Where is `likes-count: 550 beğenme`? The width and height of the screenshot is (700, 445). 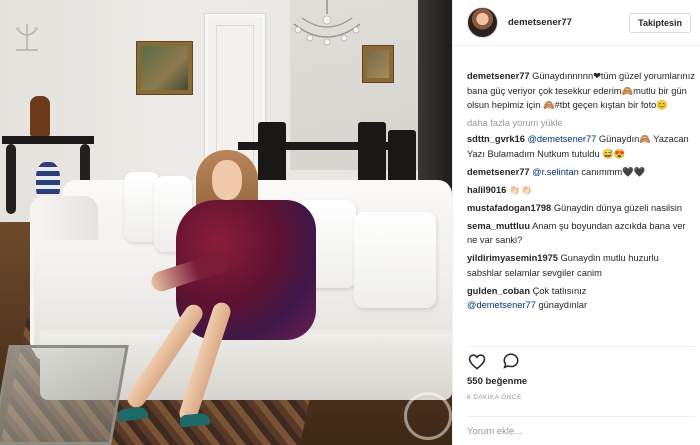 likes-count: 550 beğenme is located at coordinates (497, 381).